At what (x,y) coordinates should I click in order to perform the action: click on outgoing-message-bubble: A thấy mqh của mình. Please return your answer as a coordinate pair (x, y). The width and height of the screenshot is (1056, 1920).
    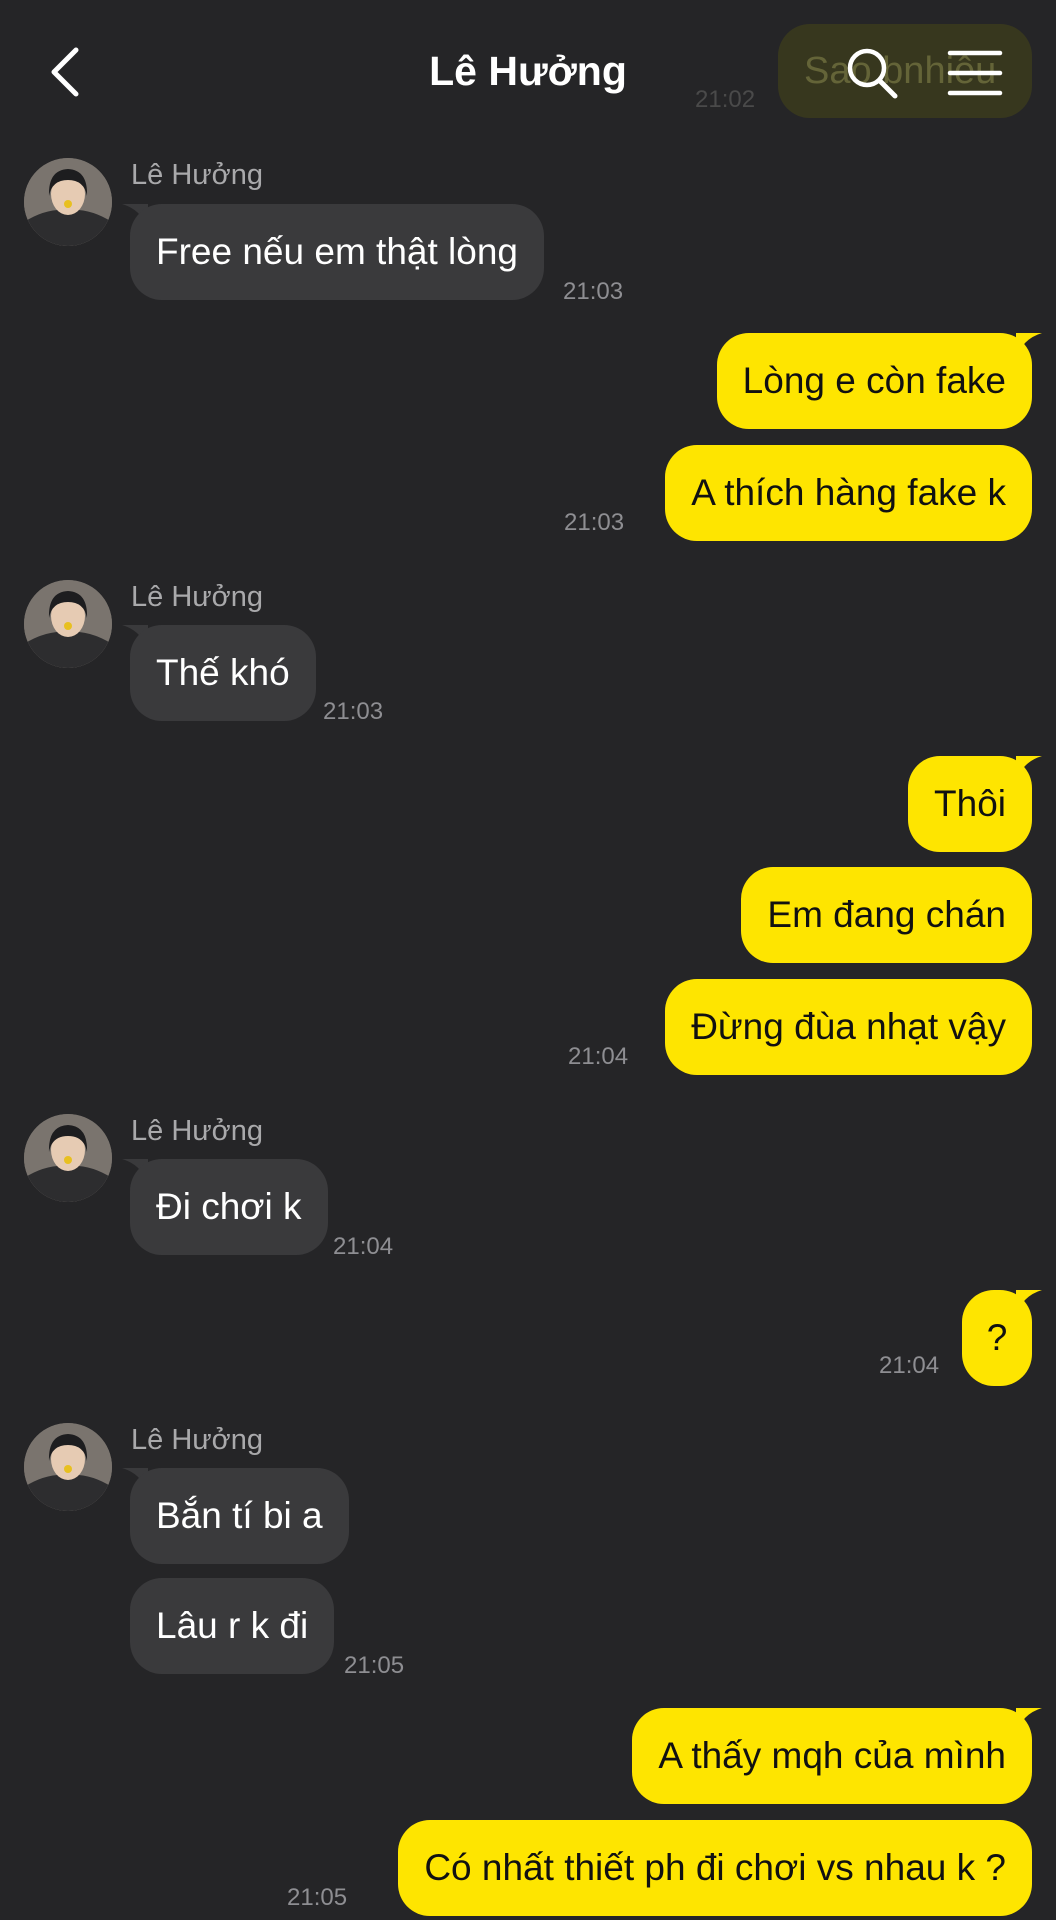
    Looking at the image, I should click on (832, 1756).